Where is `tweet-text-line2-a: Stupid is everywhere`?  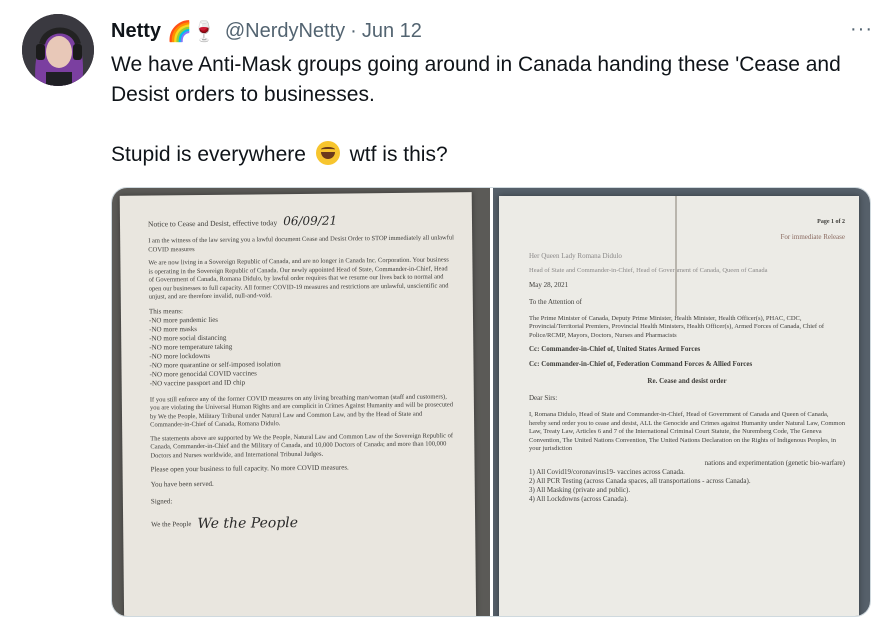
tweet-text-line2-a: Stupid is everywhere is located at coordinates (208, 154).